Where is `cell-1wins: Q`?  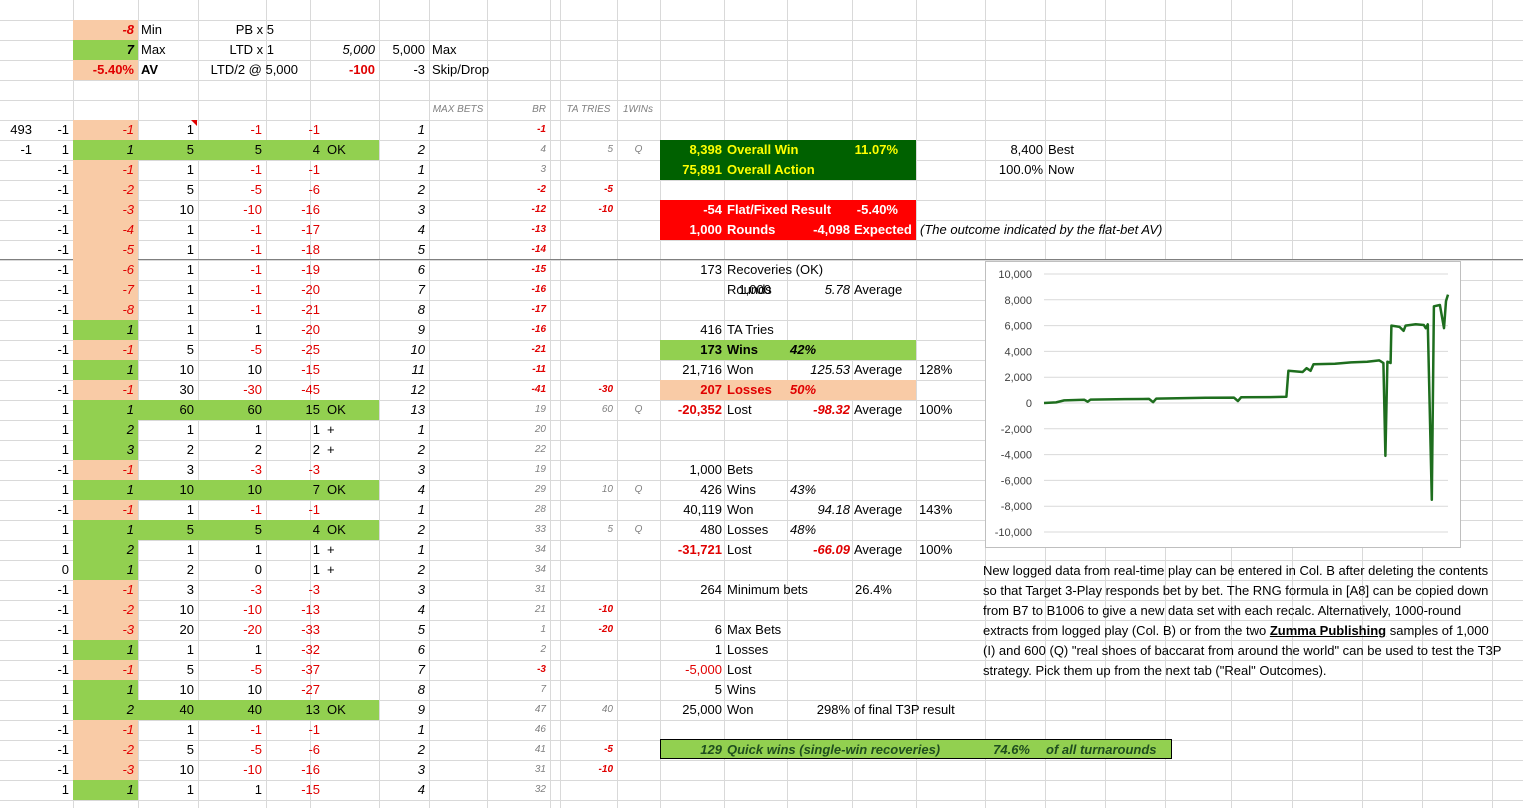
cell-1wins: Q is located at coordinates (638, 410).